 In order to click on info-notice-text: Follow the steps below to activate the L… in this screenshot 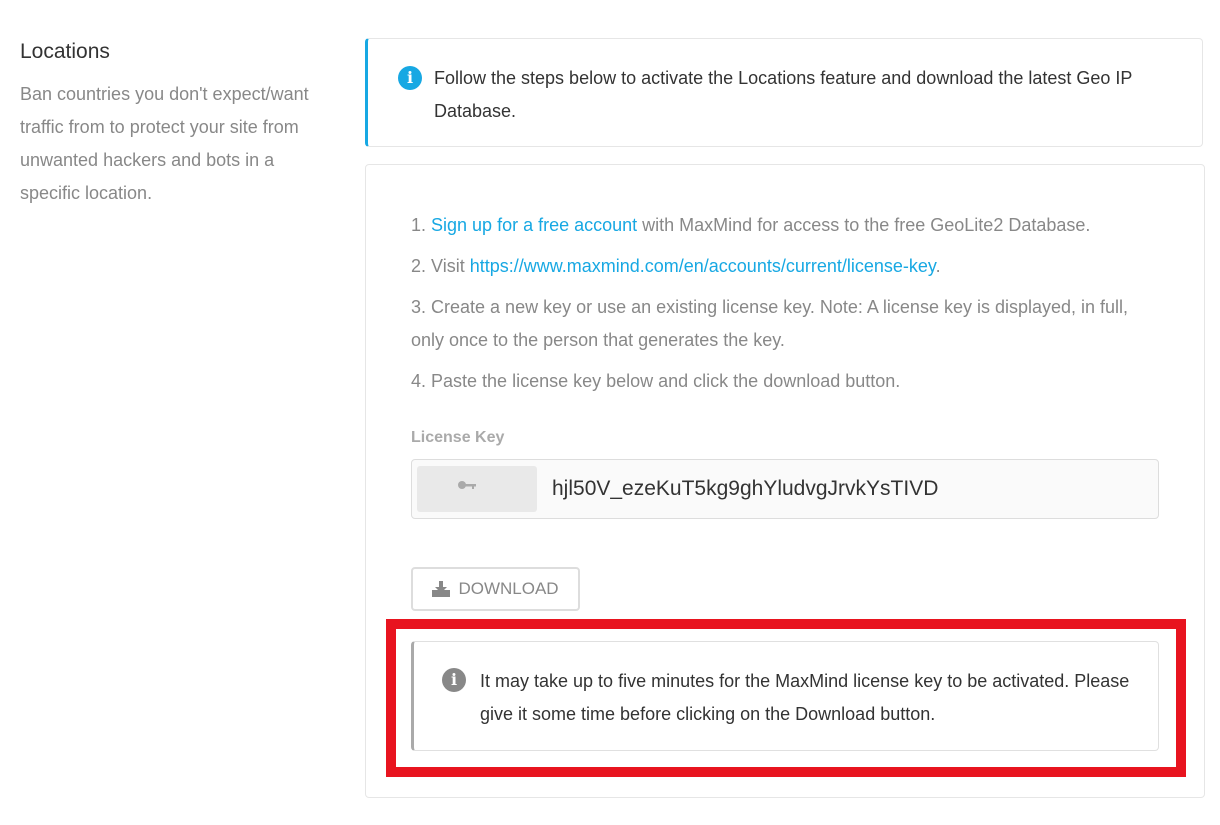, I will do `click(783, 94)`.